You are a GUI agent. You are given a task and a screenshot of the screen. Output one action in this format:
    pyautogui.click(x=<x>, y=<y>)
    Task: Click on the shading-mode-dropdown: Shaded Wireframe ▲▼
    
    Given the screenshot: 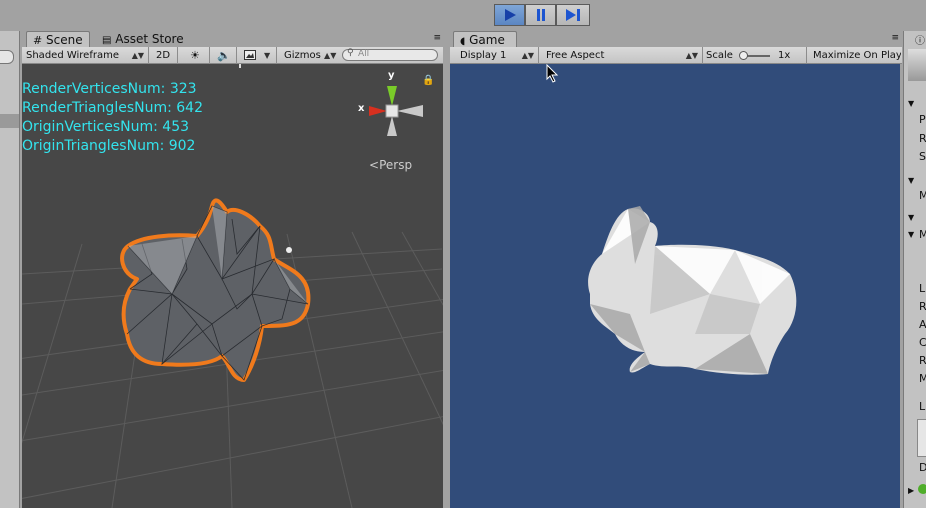 What is the action you would take?
    pyautogui.click(x=85, y=55)
    